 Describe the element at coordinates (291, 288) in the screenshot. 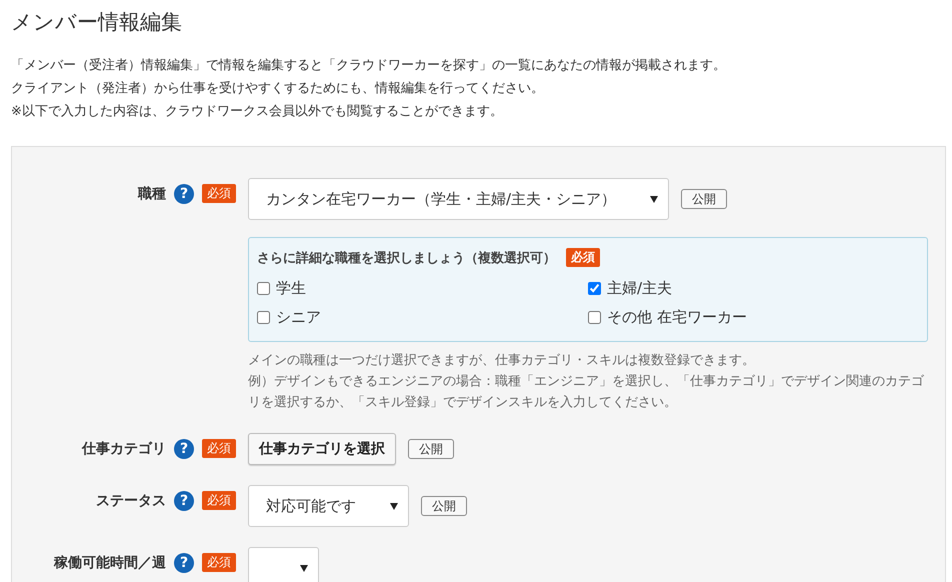

I see `checkbox-label: 学生` at that location.